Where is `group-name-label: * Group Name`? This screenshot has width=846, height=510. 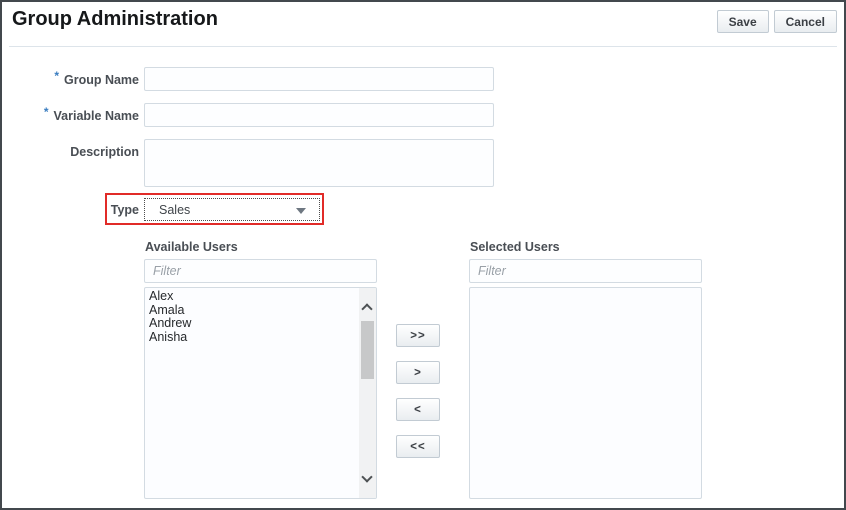 group-name-label: * Group Name is located at coordinates (96, 78).